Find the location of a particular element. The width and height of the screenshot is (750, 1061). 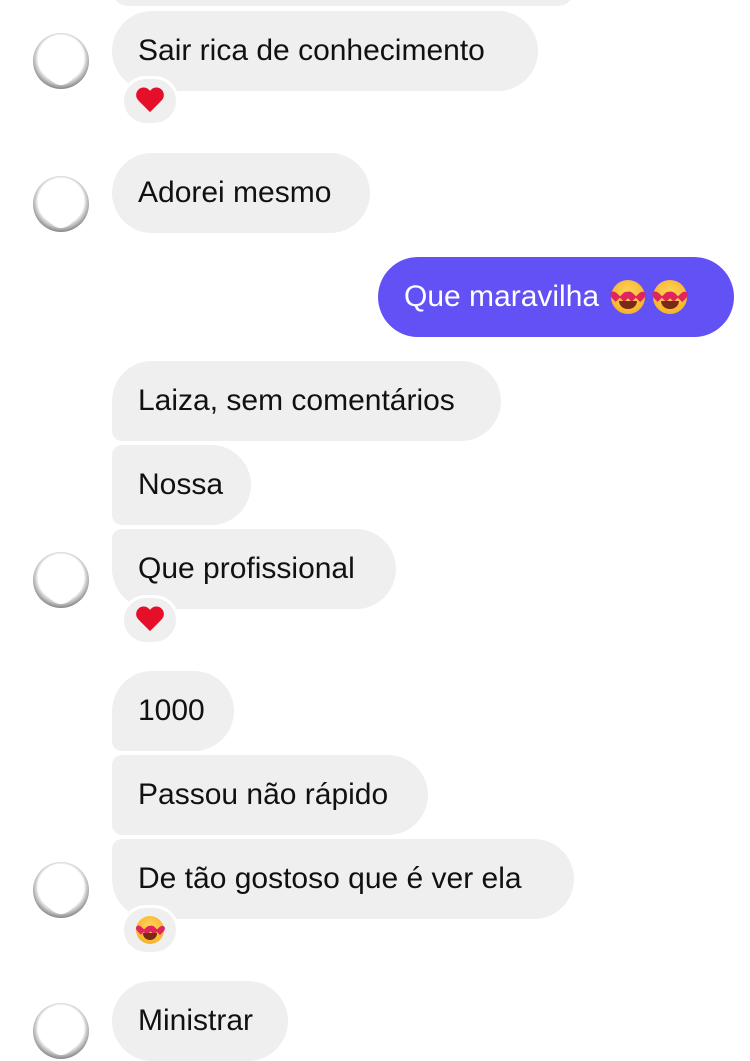

message-text: Adorei mesmo is located at coordinates (235, 192).